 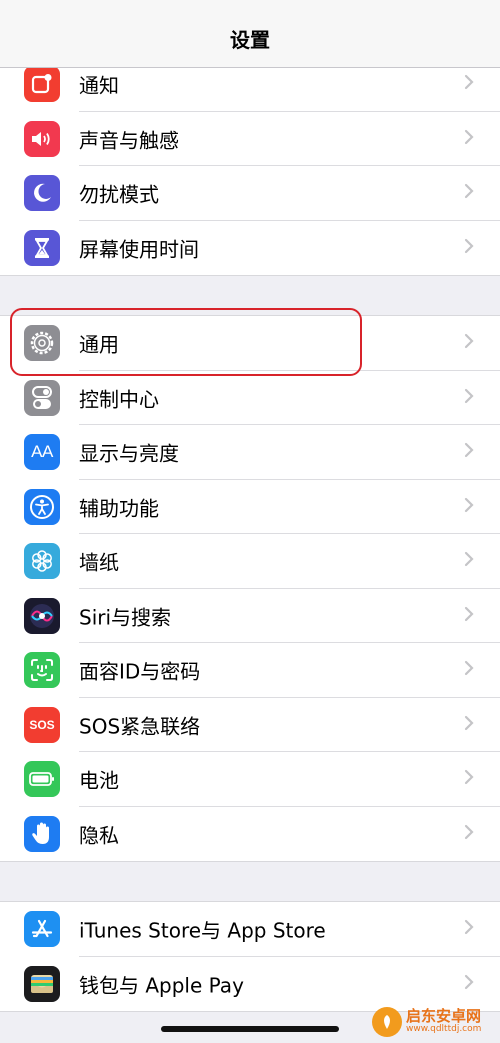 I want to click on settings-row-label: iTunes Store与 App Store, so click(x=202, y=930).